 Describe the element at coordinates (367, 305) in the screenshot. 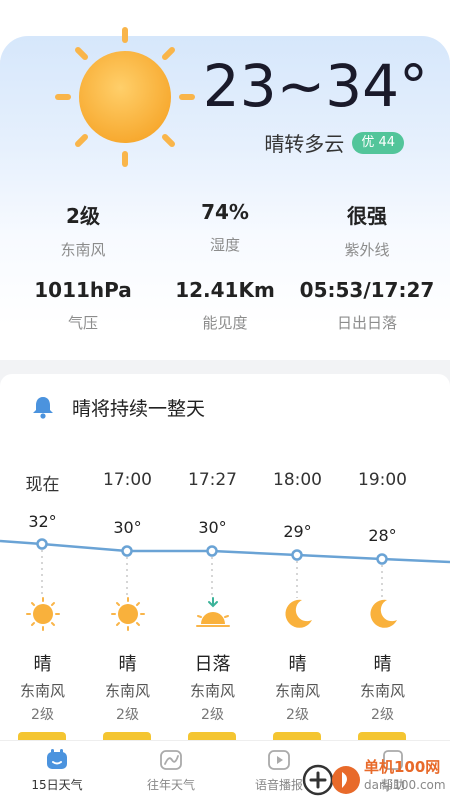

I see `stat-sunrise-sunset: 05:53/17:27 日出日落` at that location.